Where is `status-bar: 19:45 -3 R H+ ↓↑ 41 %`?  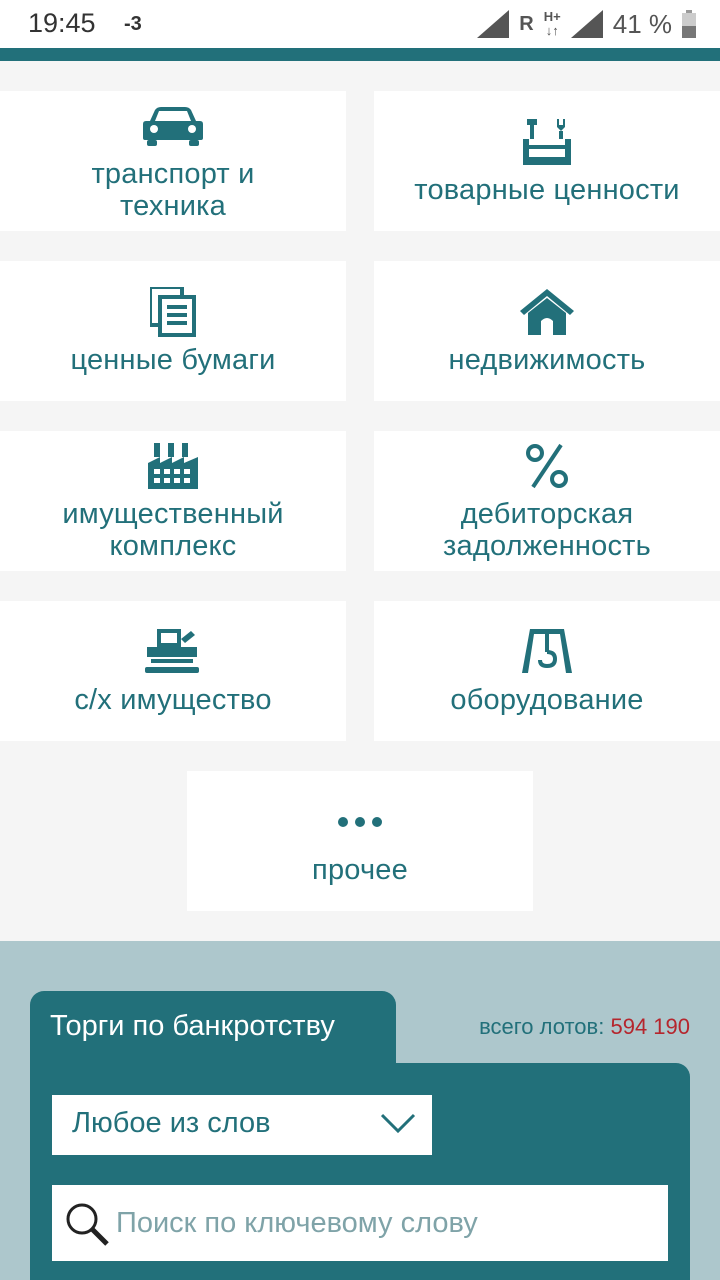
status-bar: 19:45 -3 R H+ ↓↑ 41 % is located at coordinates (360, 24).